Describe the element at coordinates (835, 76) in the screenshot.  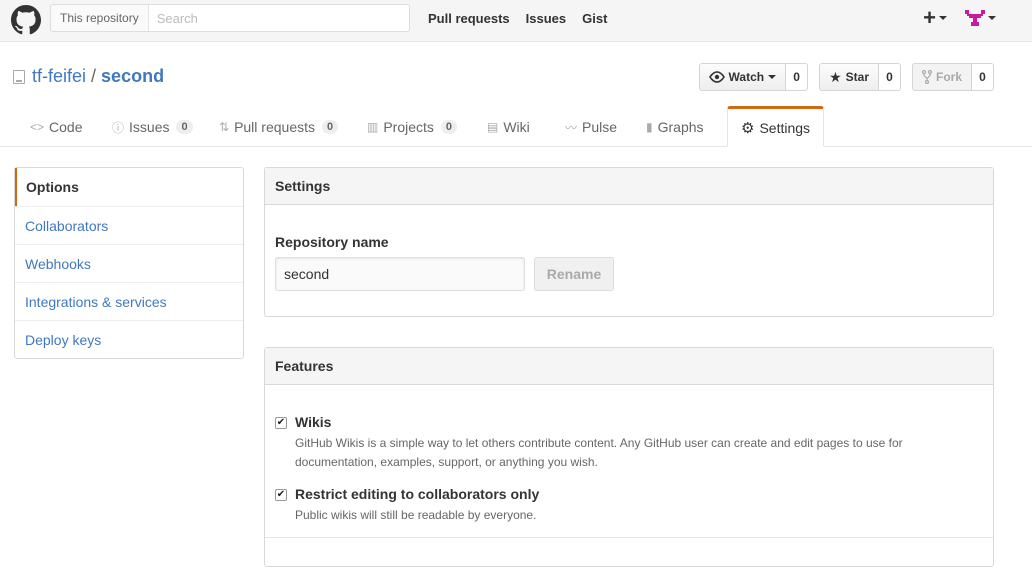
I see `star-icon: ★` at that location.